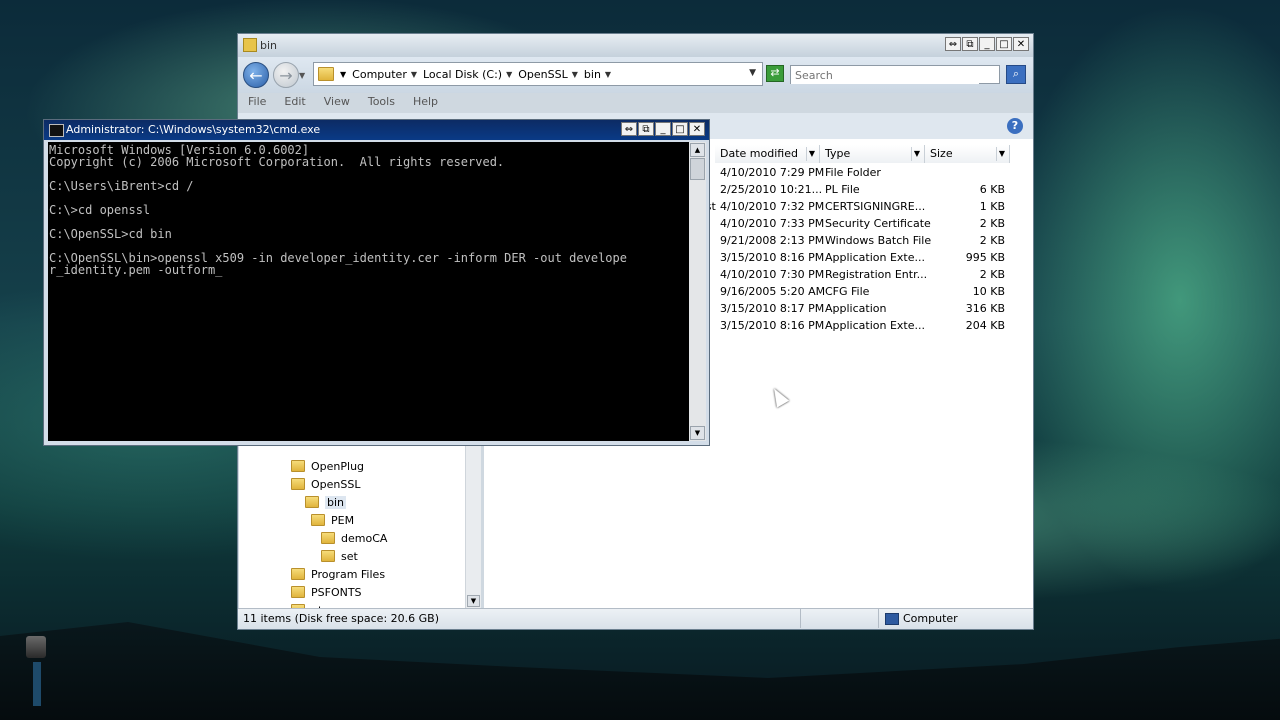  I want to click on status-section, so click(838, 618).